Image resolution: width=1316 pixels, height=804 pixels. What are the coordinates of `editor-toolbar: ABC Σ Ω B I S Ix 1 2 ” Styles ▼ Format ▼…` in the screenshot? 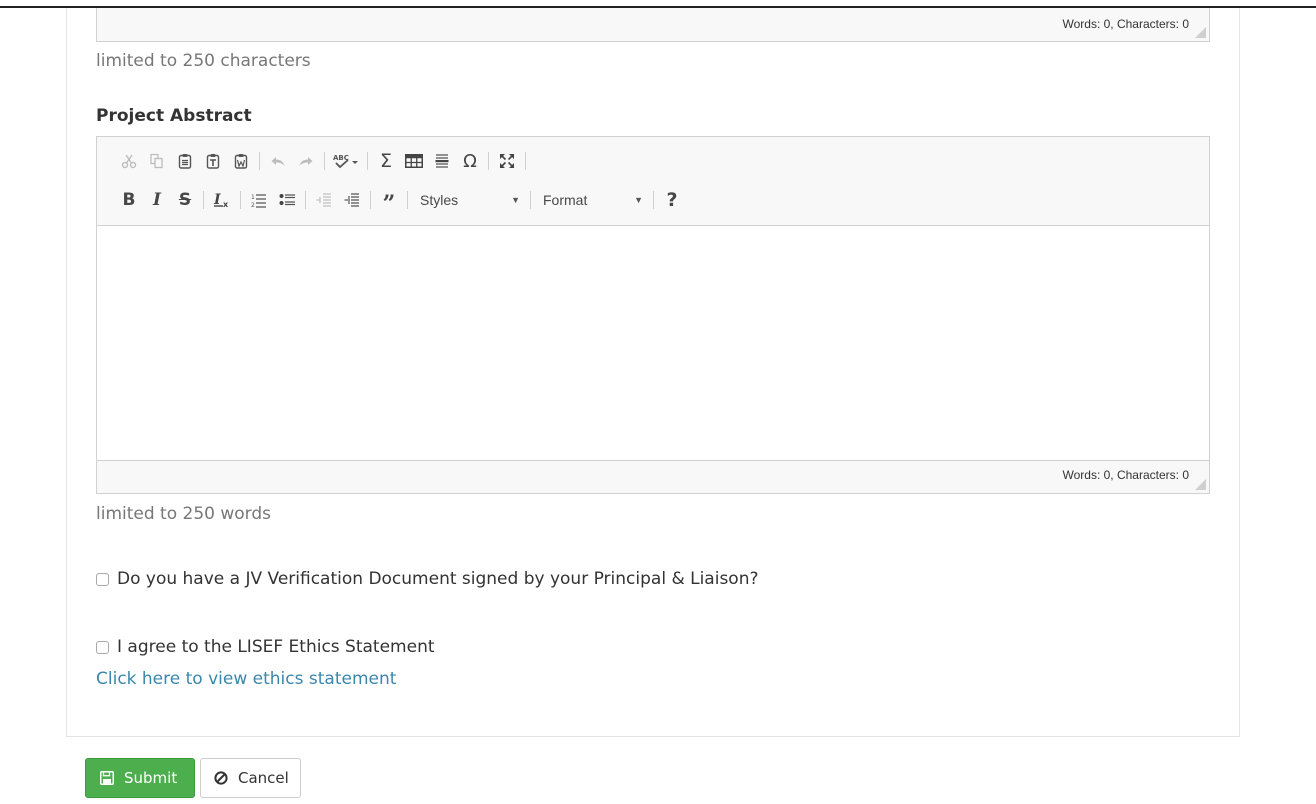 It's located at (653, 181).